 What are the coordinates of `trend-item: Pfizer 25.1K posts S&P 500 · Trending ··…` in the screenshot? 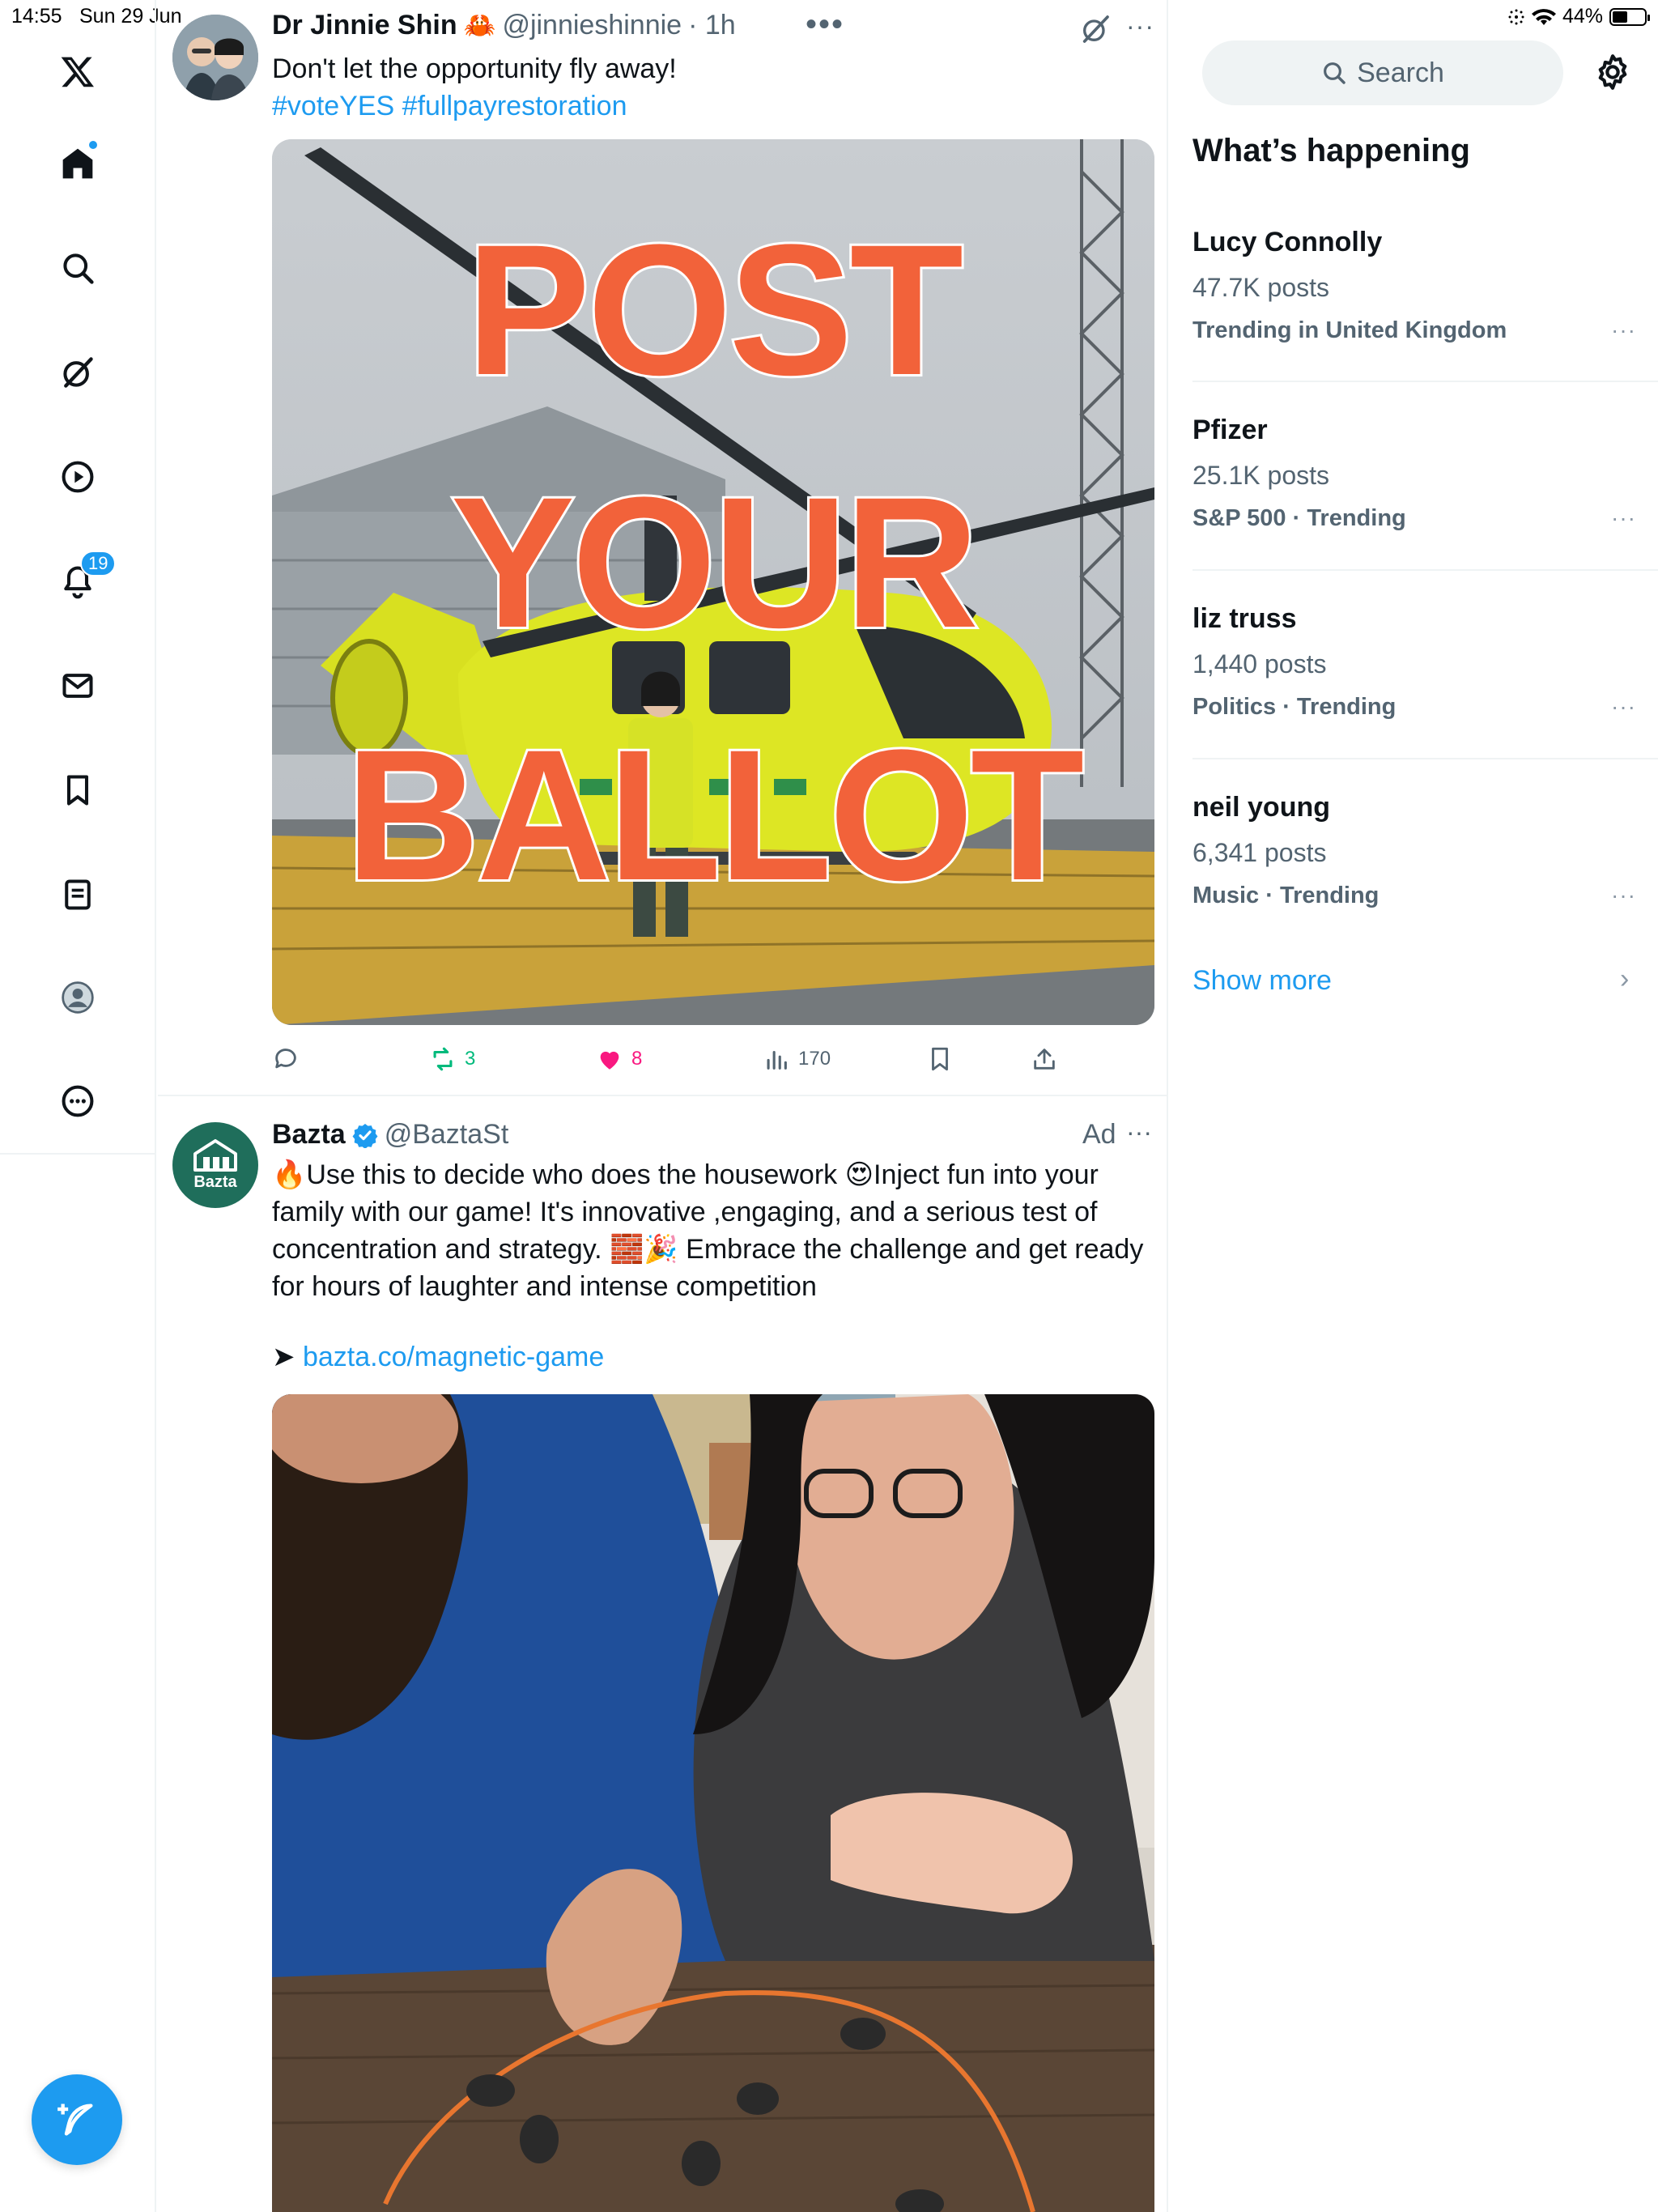 It's located at (1419, 476).